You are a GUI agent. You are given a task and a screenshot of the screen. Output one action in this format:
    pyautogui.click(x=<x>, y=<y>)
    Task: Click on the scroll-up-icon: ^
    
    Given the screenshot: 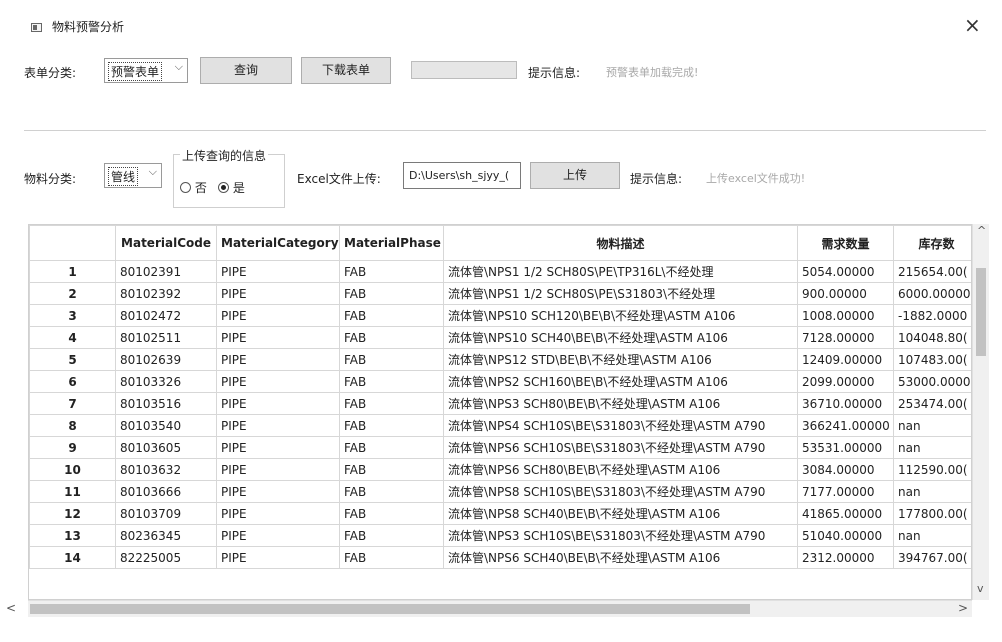 What is the action you would take?
    pyautogui.click(x=981, y=230)
    